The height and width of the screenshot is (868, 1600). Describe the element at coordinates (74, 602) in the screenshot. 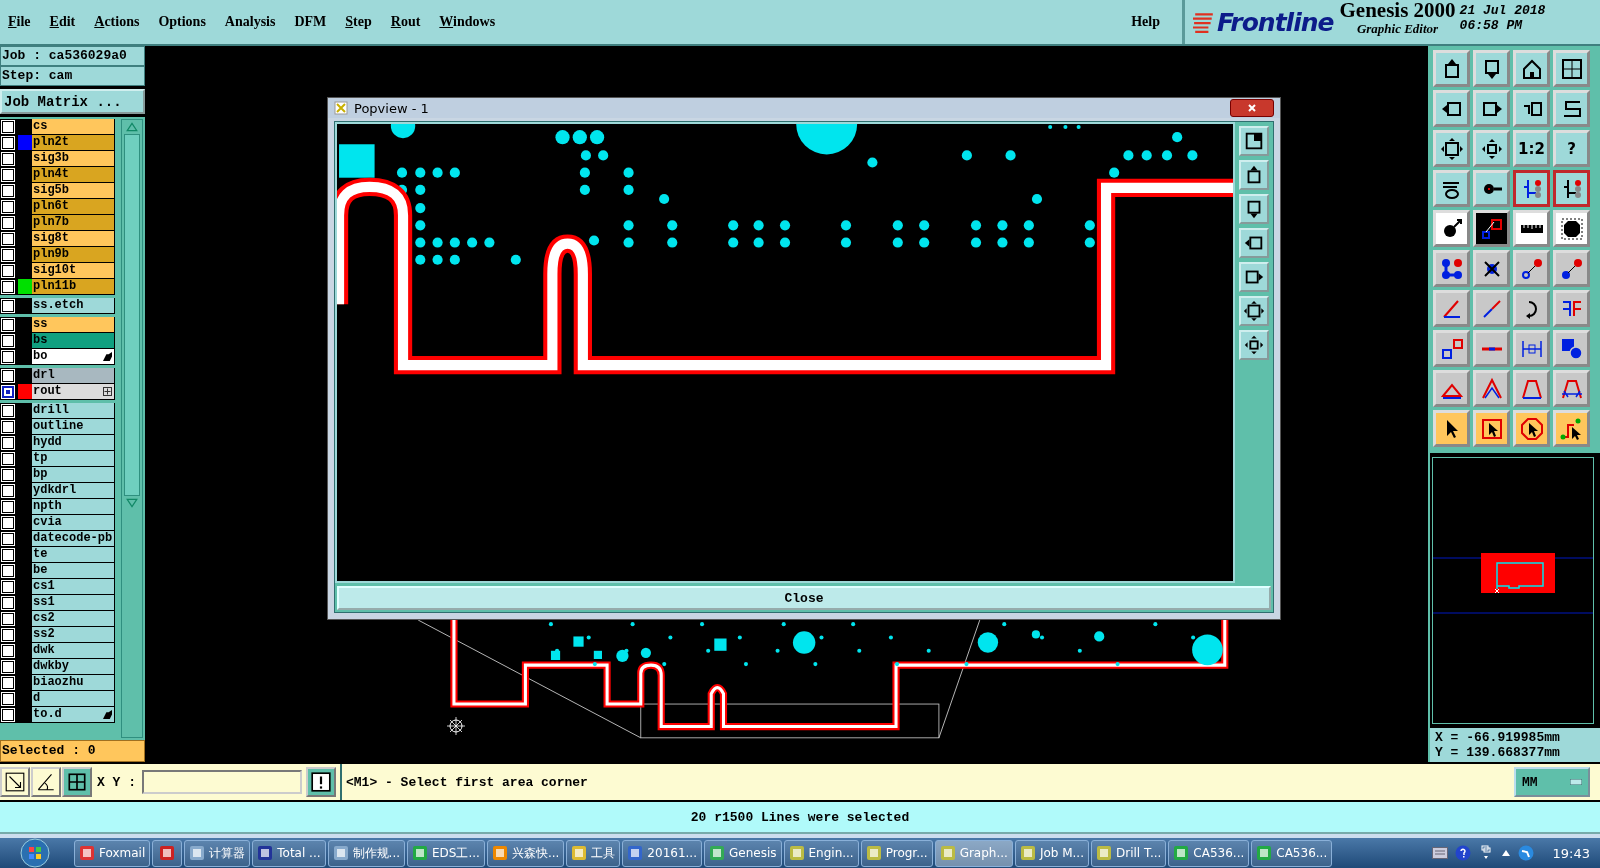

I see `layer-name: ss1` at that location.